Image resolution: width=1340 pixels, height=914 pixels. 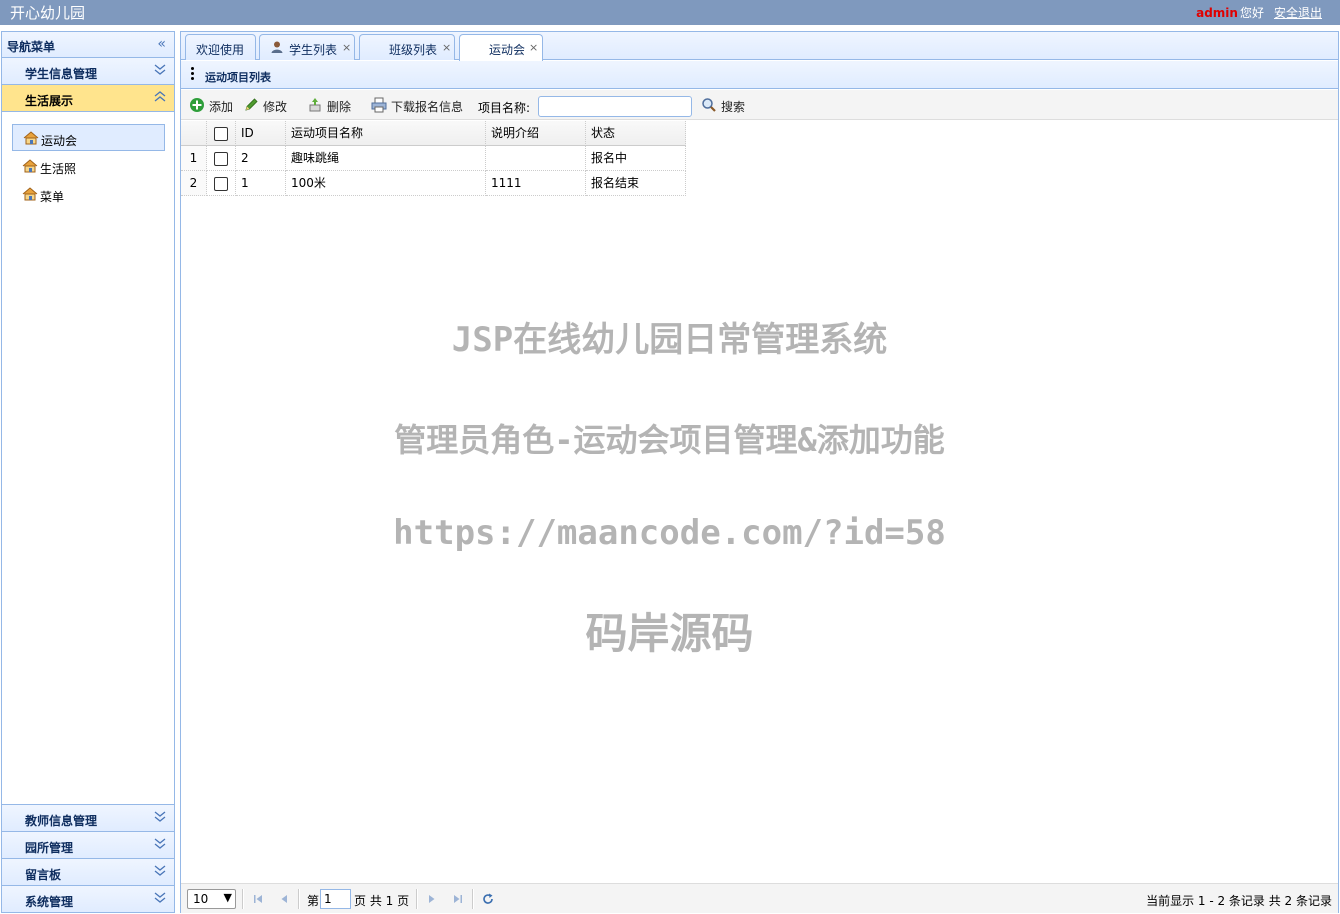 I want to click on watermark-line-1: JSP在线幼儿园日常管理系统, so click(x=669, y=340).